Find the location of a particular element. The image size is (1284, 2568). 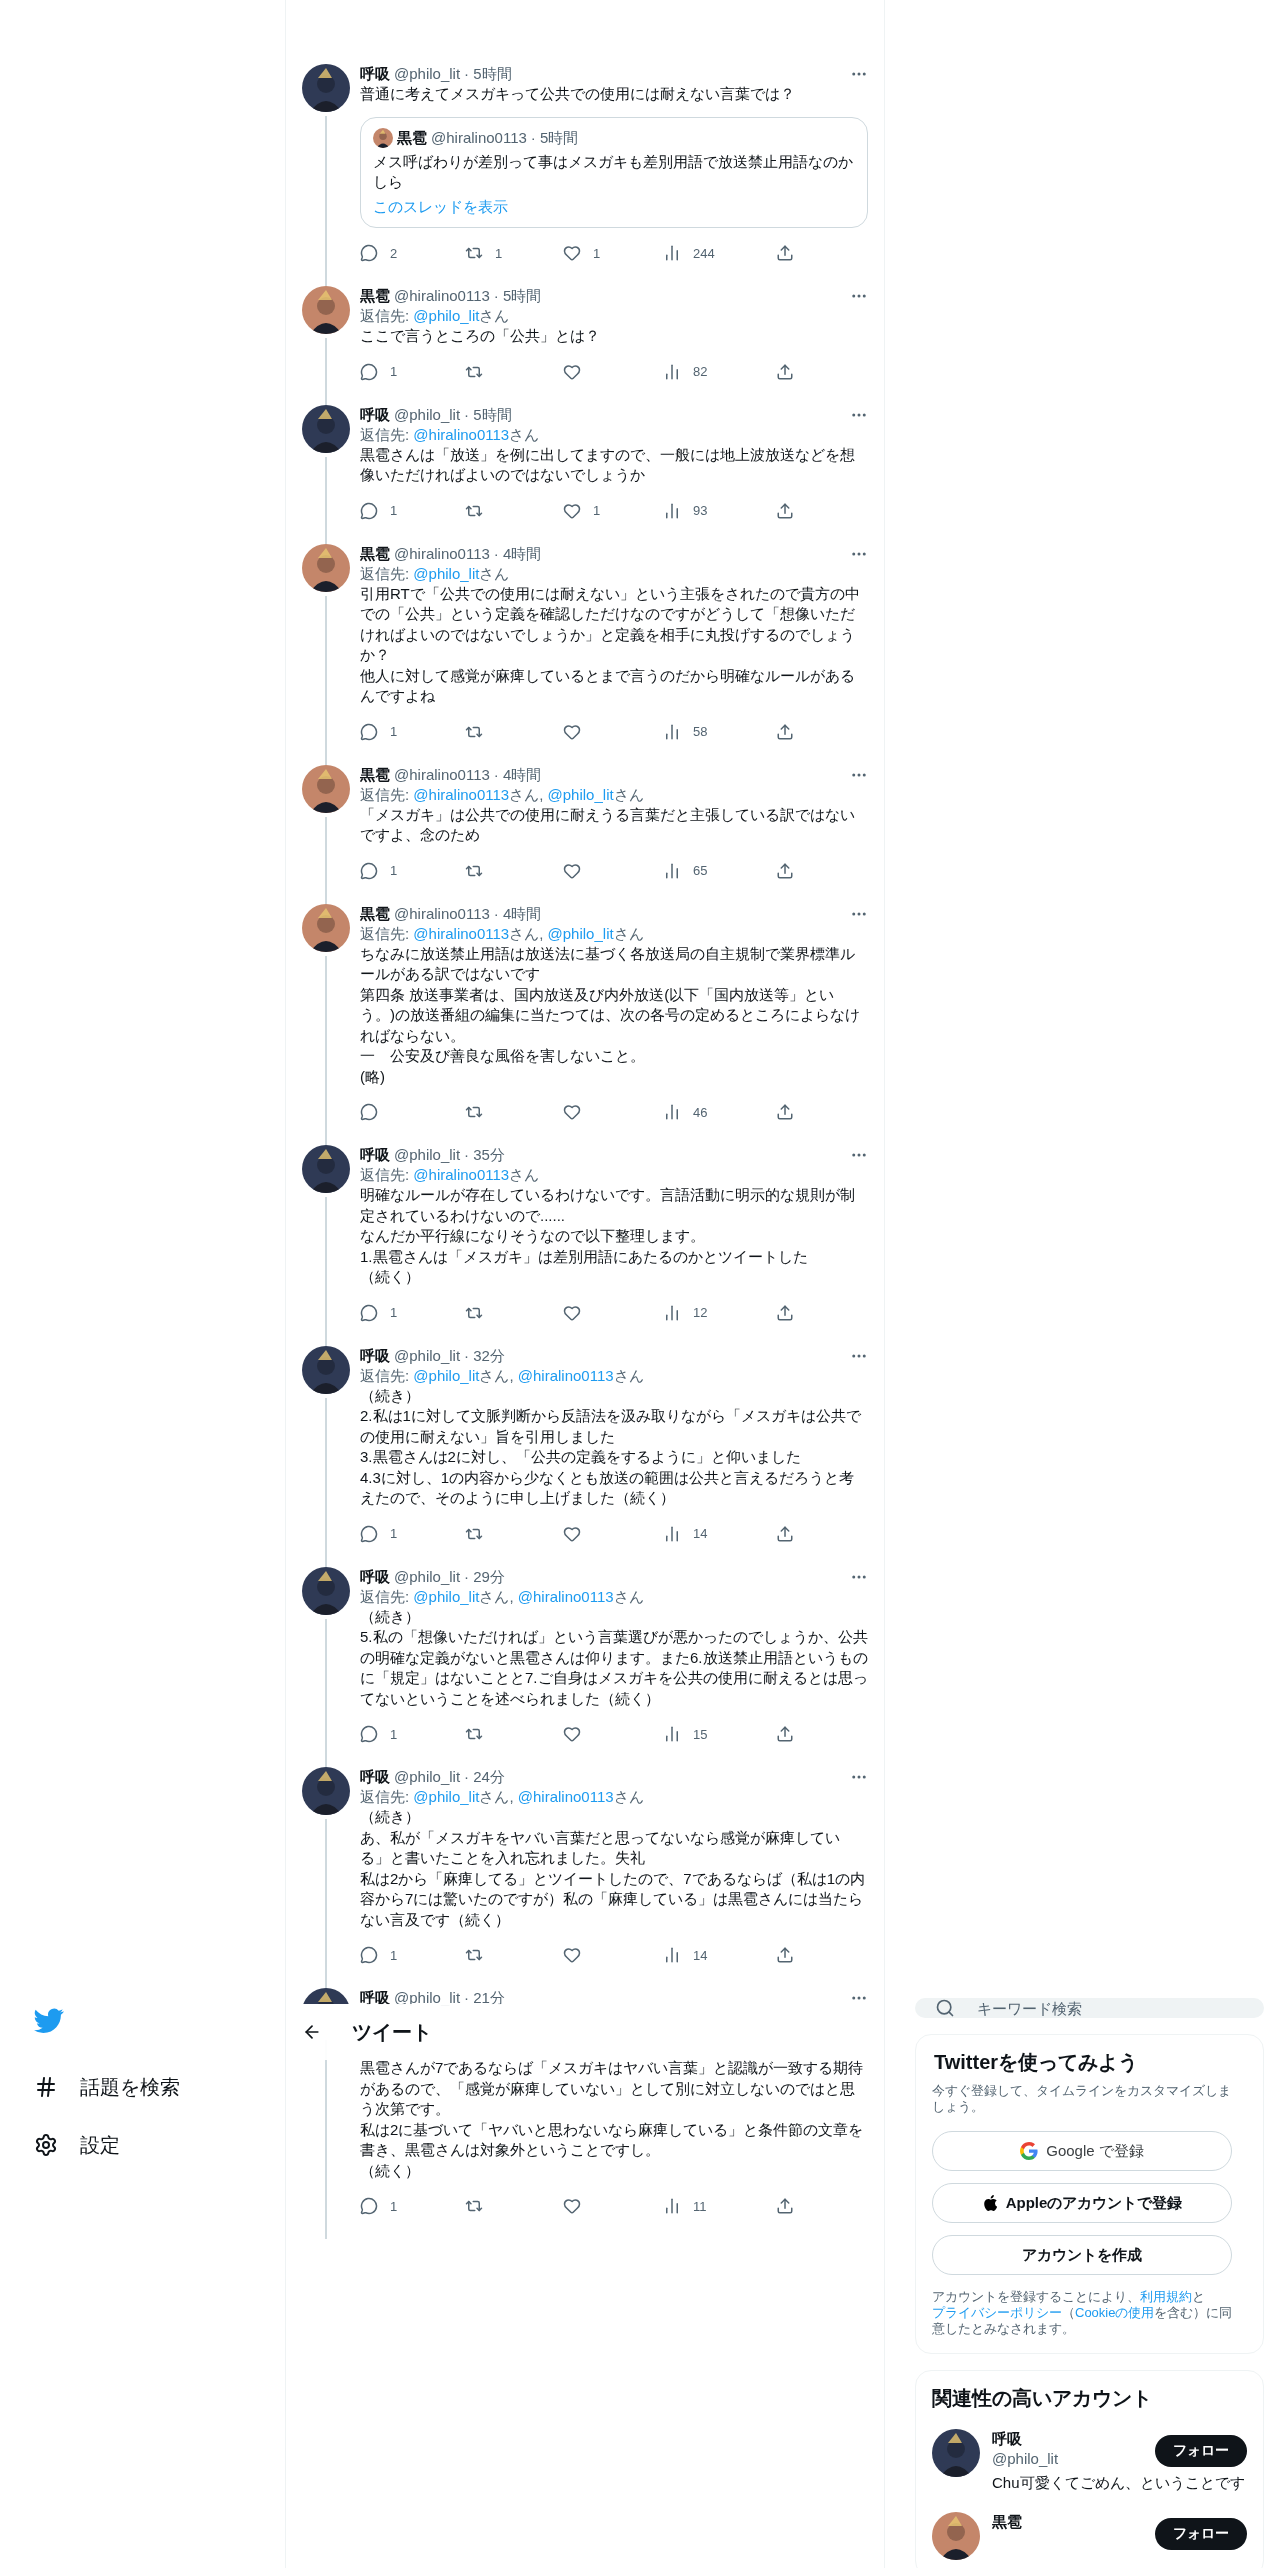

nav-item: 設定 is located at coordinates (81, 2145).